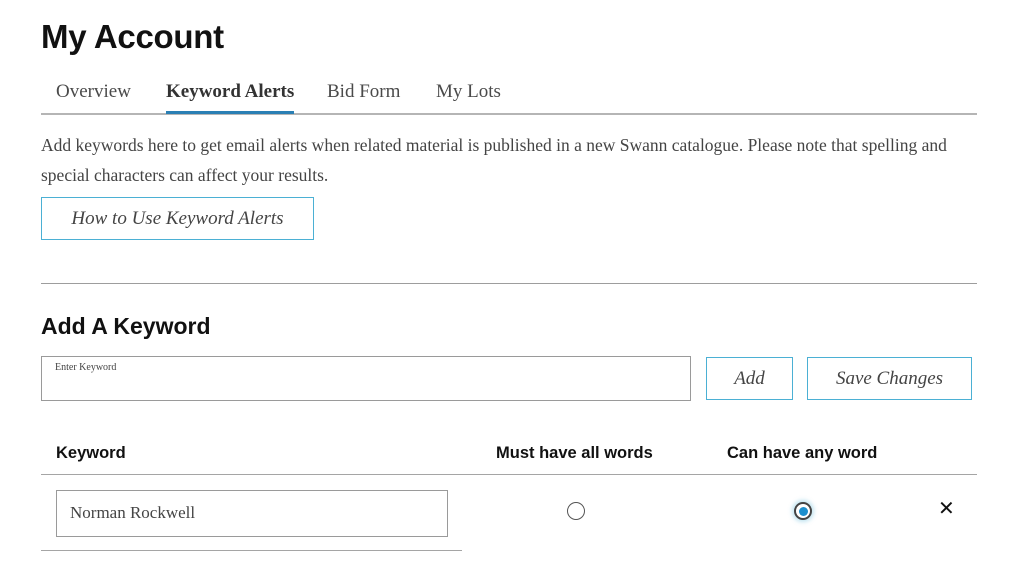  Describe the element at coordinates (468, 96) in the screenshot. I see `tab-my-lots: My Lots` at that location.